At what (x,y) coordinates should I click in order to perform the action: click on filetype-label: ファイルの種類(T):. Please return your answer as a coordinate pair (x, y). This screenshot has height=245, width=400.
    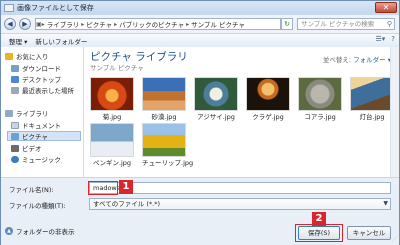
    Looking at the image, I should click on (37, 206).